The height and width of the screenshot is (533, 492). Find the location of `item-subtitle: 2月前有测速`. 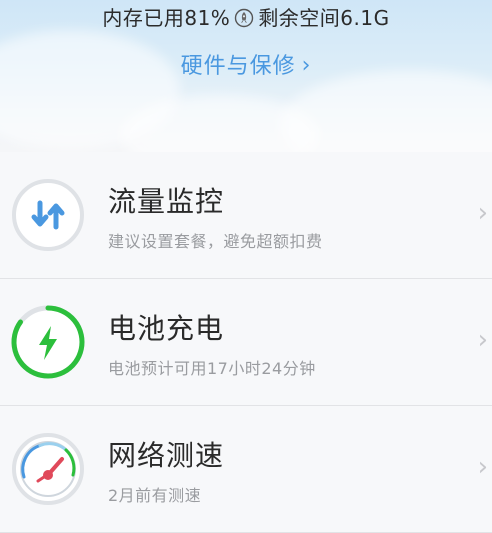

item-subtitle: 2月前有测速 is located at coordinates (155, 495).